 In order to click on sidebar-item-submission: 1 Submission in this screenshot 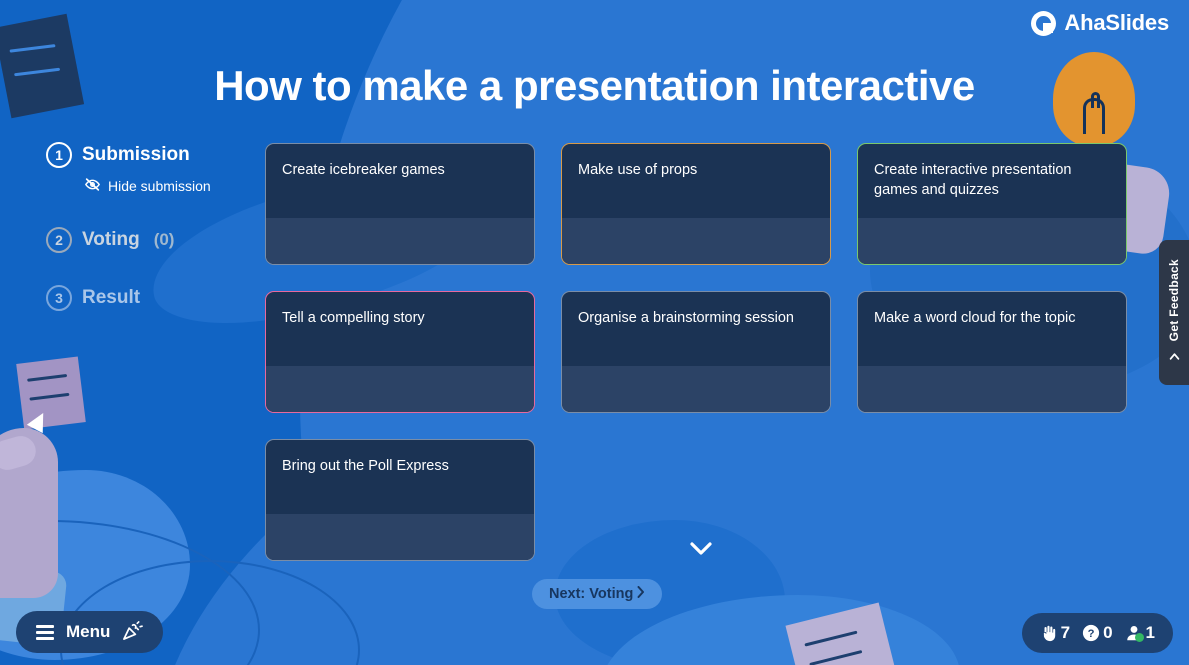, I will do `click(153, 155)`.